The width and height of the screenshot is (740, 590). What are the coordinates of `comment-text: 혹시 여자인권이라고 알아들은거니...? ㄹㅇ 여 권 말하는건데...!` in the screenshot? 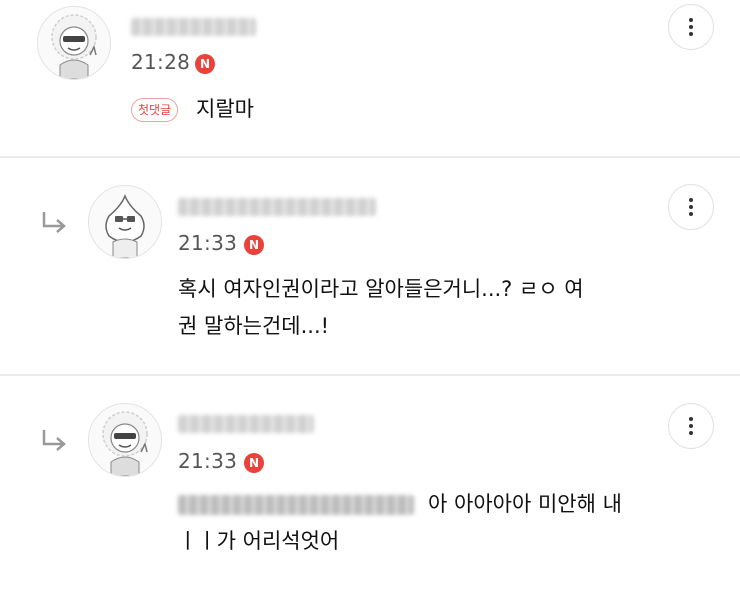 It's located at (381, 308).